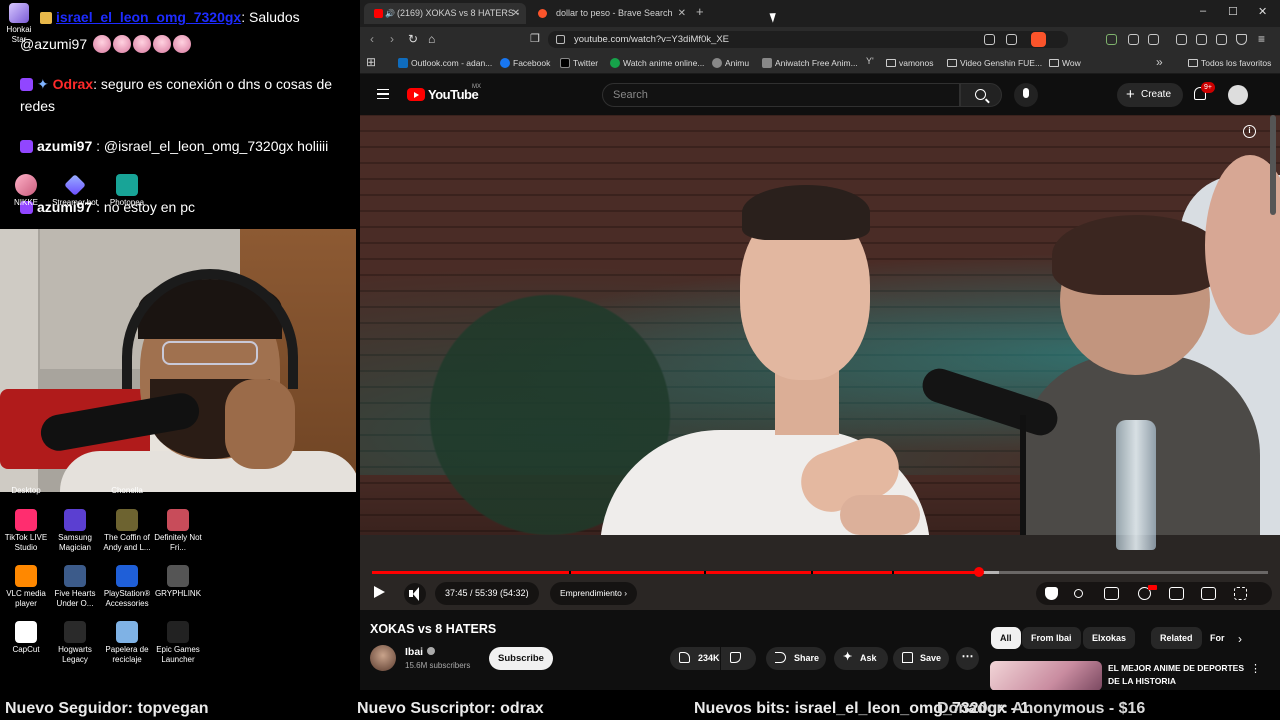  What do you see at coordinates (967, 658) in the screenshot?
I see `more-actions-icon: ⋯` at bounding box center [967, 658].